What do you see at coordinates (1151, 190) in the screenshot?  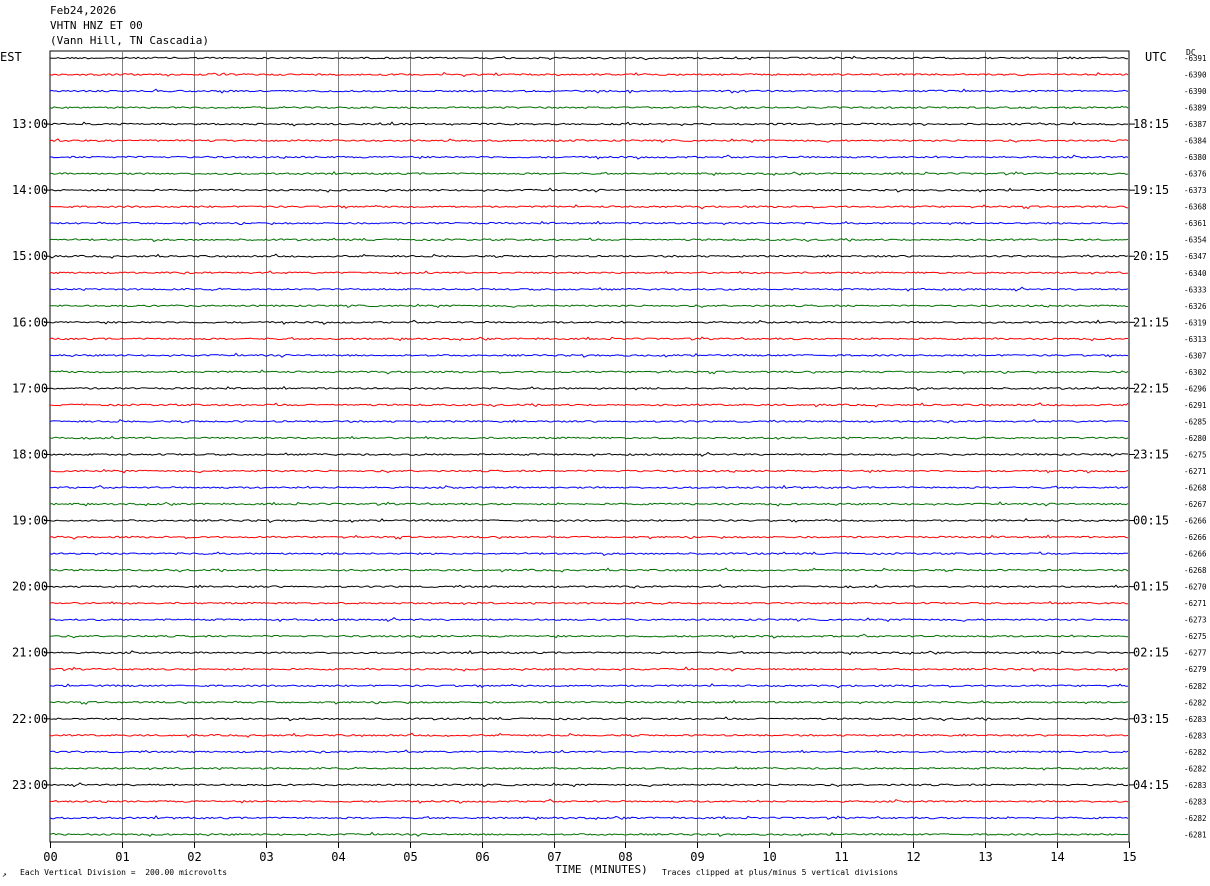 I see `utc-hour-label: 19:15` at bounding box center [1151, 190].